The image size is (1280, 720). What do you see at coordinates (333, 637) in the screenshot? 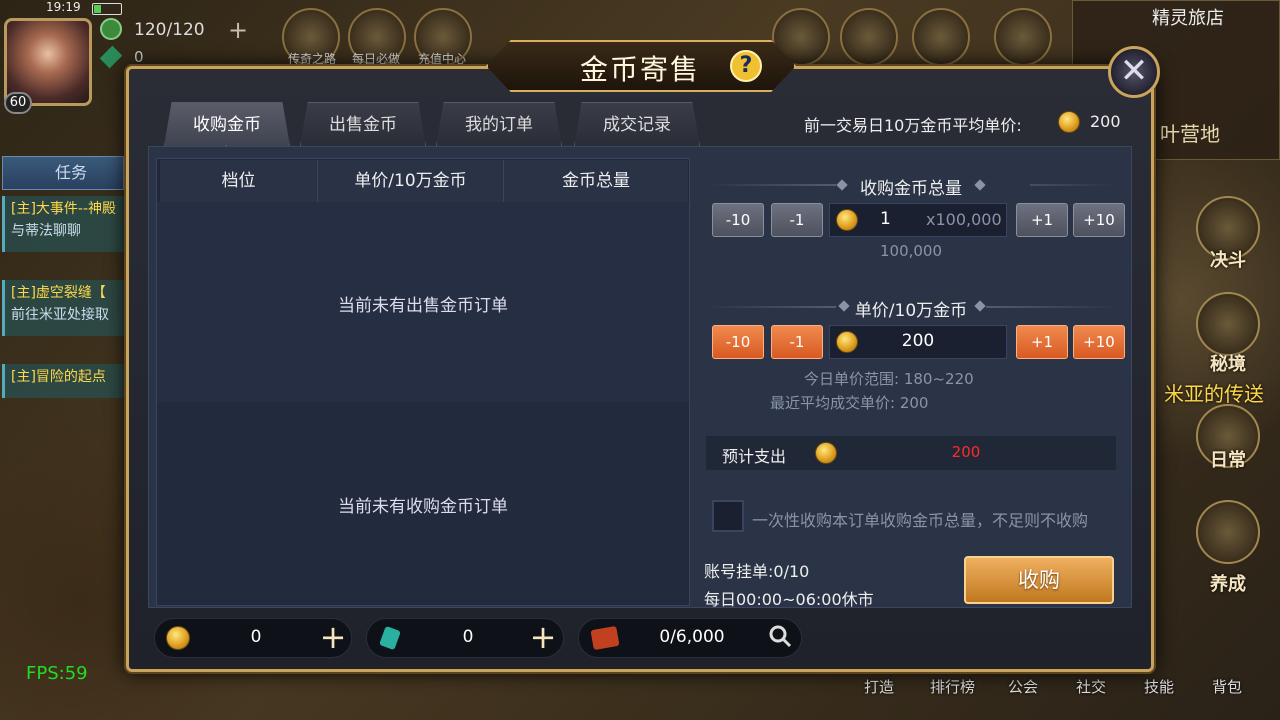
I see `add-gold-button: +` at bounding box center [333, 637].